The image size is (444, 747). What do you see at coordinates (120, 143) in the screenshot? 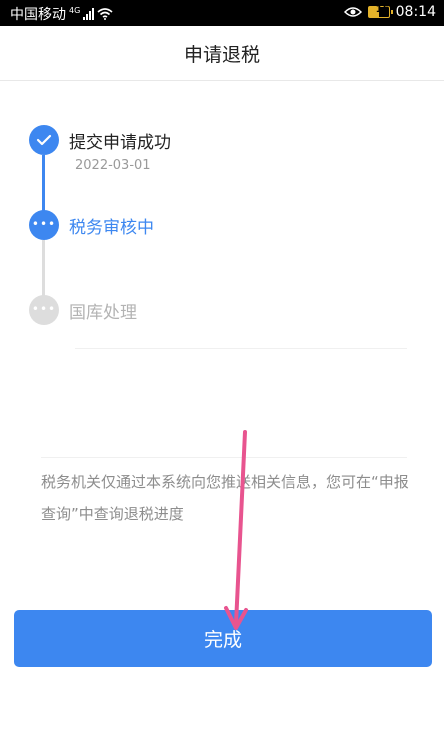
I see `step-1-title: 提交申请成功` at bounding box center [120, 143].